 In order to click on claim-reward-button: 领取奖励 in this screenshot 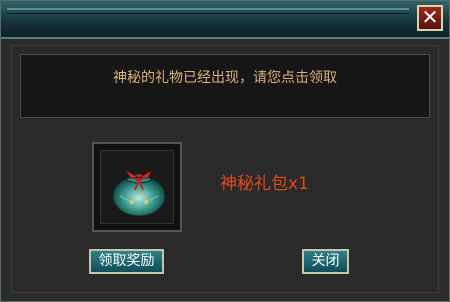, I will do `click(126, 261)`.